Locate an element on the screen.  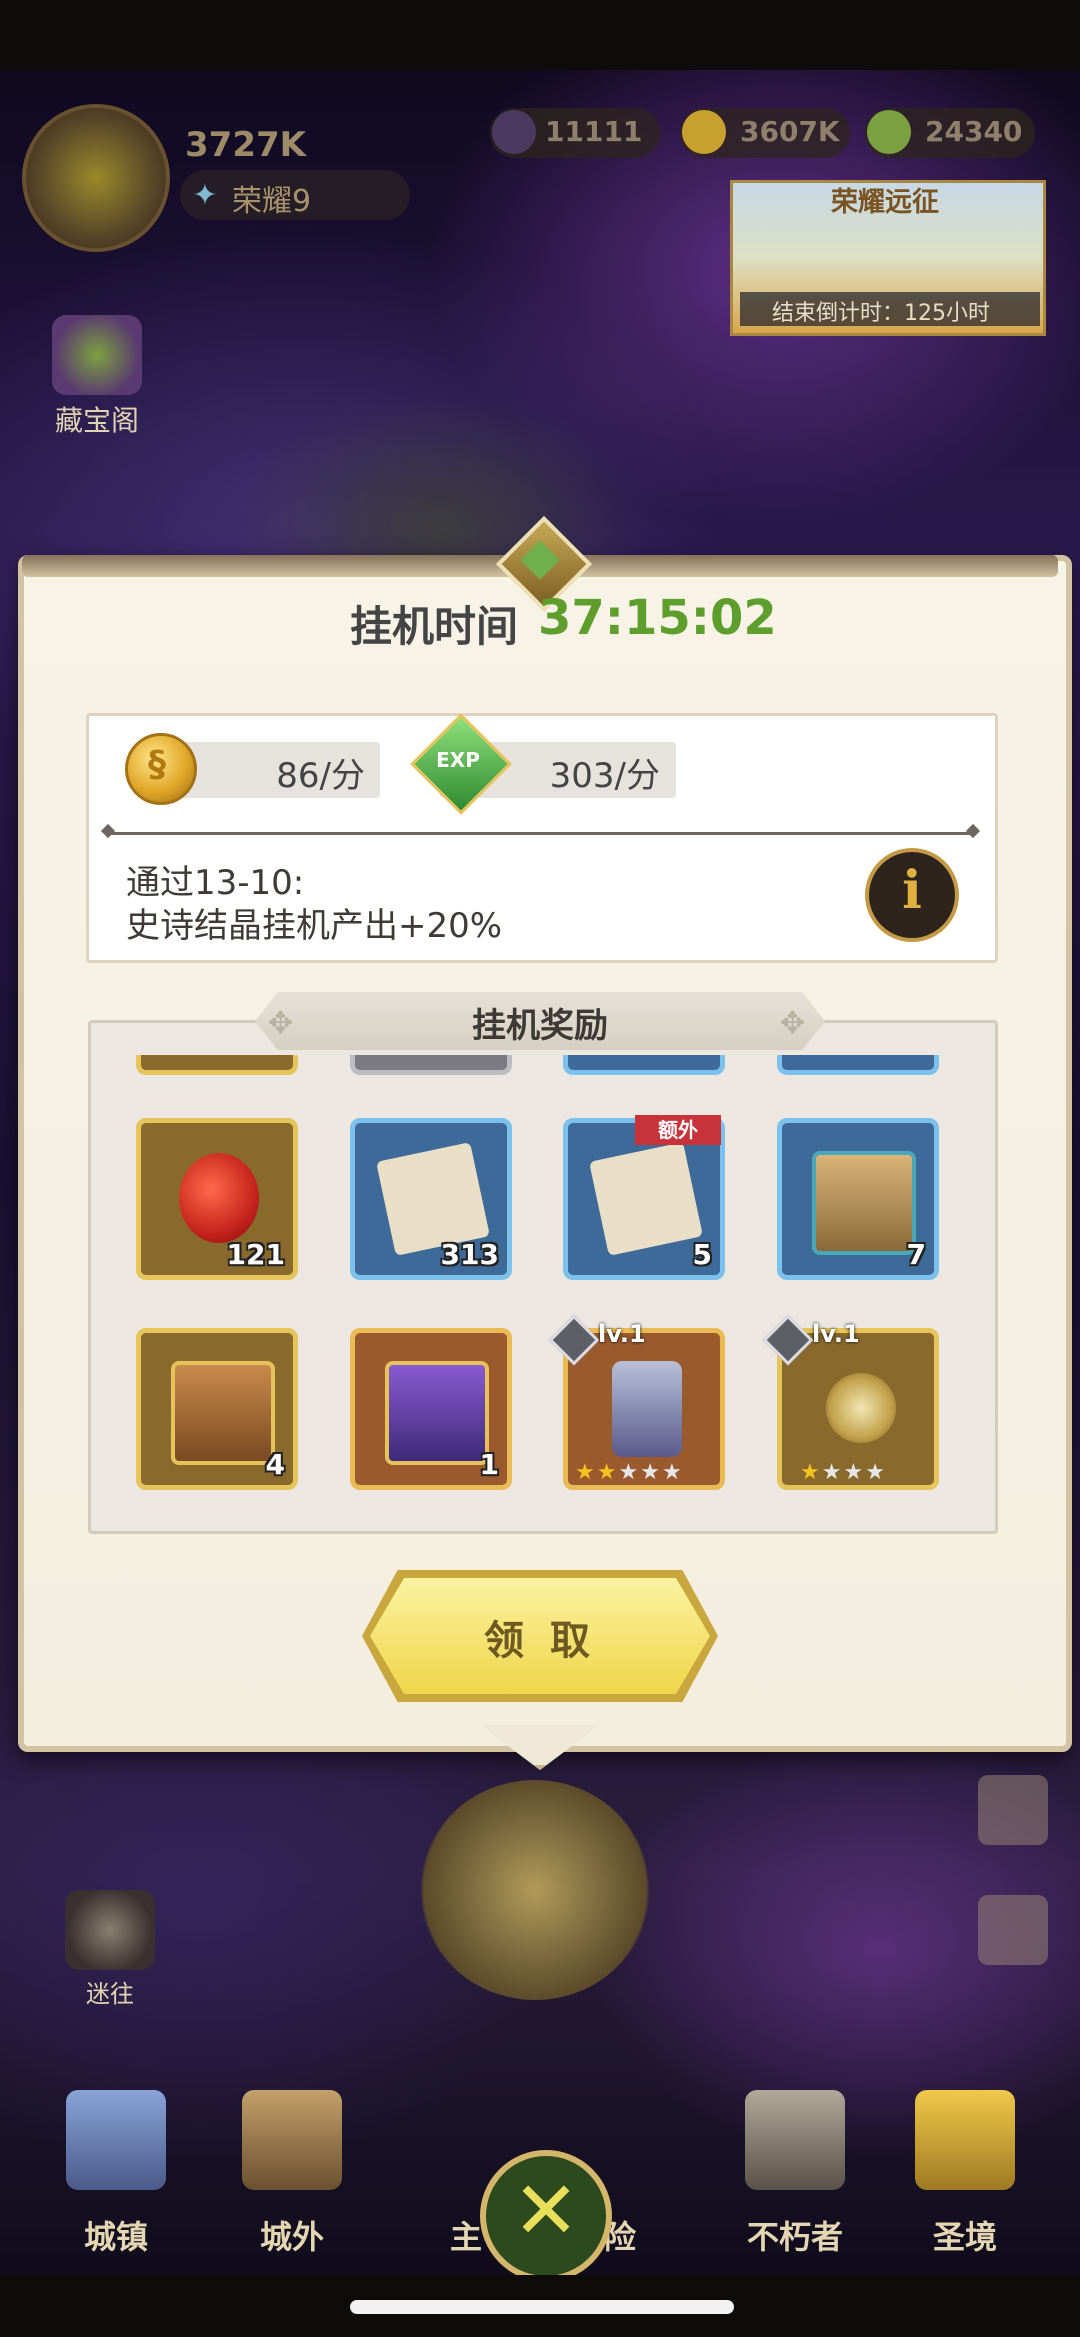
expedition-timer: 结束倒计时：125小时 is located at coordinates (890, 309).